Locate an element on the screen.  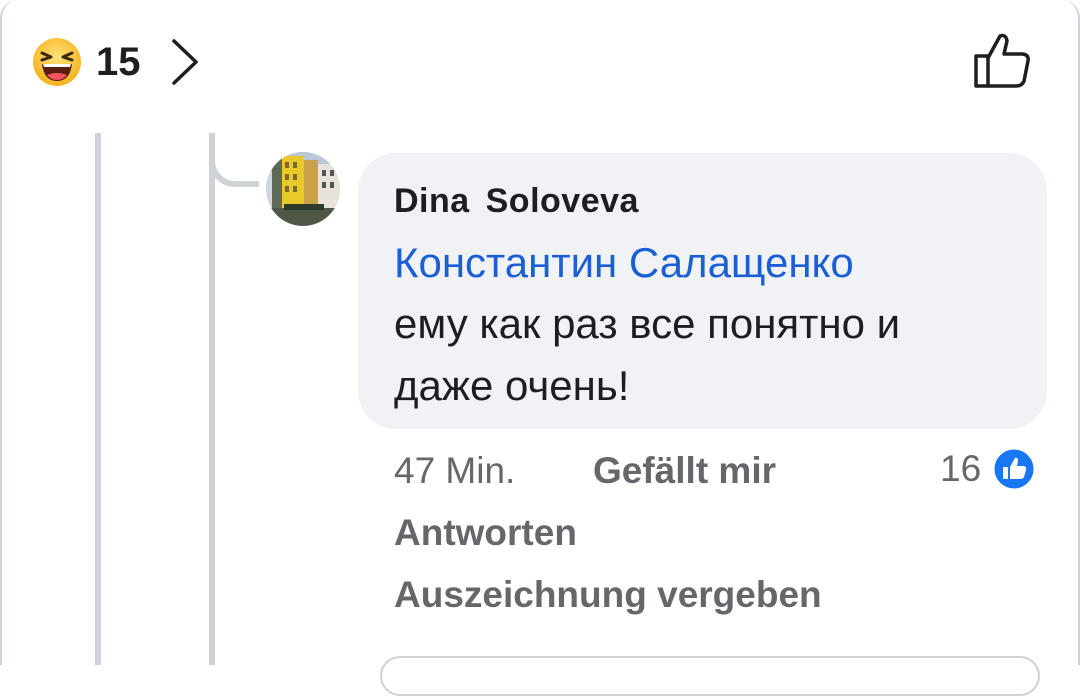
reply-thread-line is located at coordinates (212, 399).